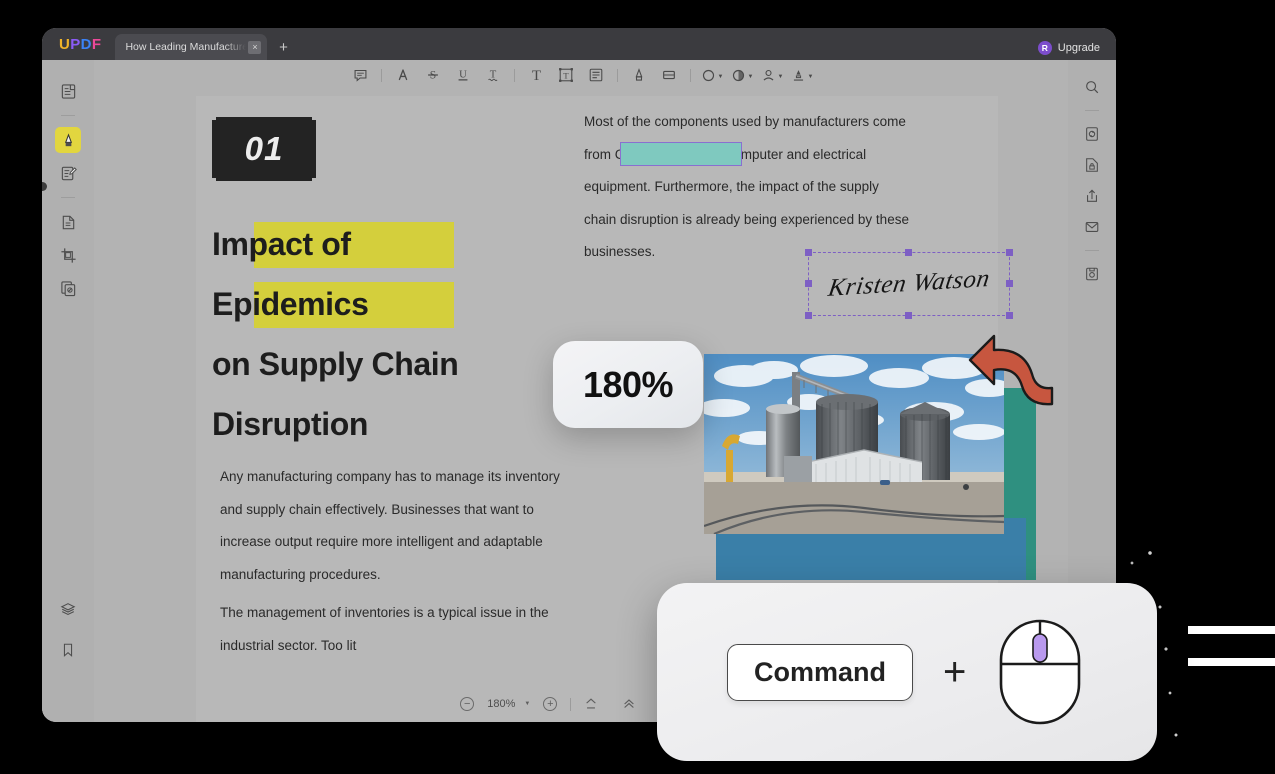 This screenshot has width=1275, height=774. I want to click on sidebar-item-organize-pages, so click(68, 288).